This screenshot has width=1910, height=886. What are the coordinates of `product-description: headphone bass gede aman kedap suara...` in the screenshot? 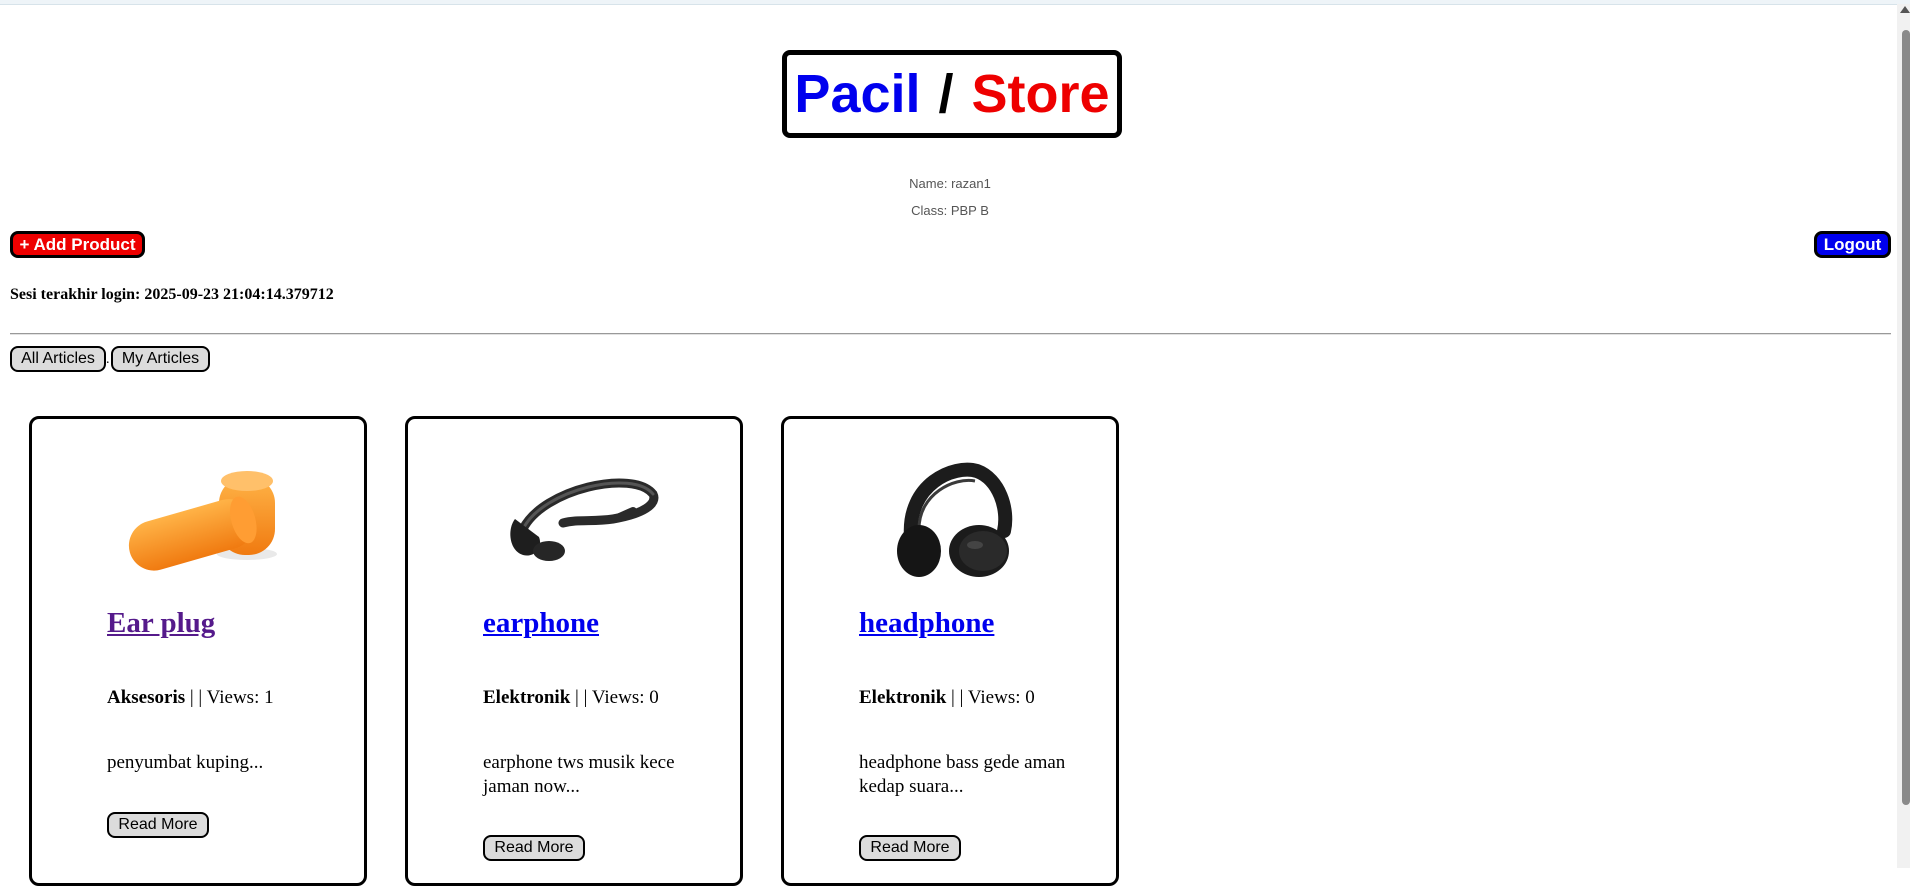 It's located at (962, 774).